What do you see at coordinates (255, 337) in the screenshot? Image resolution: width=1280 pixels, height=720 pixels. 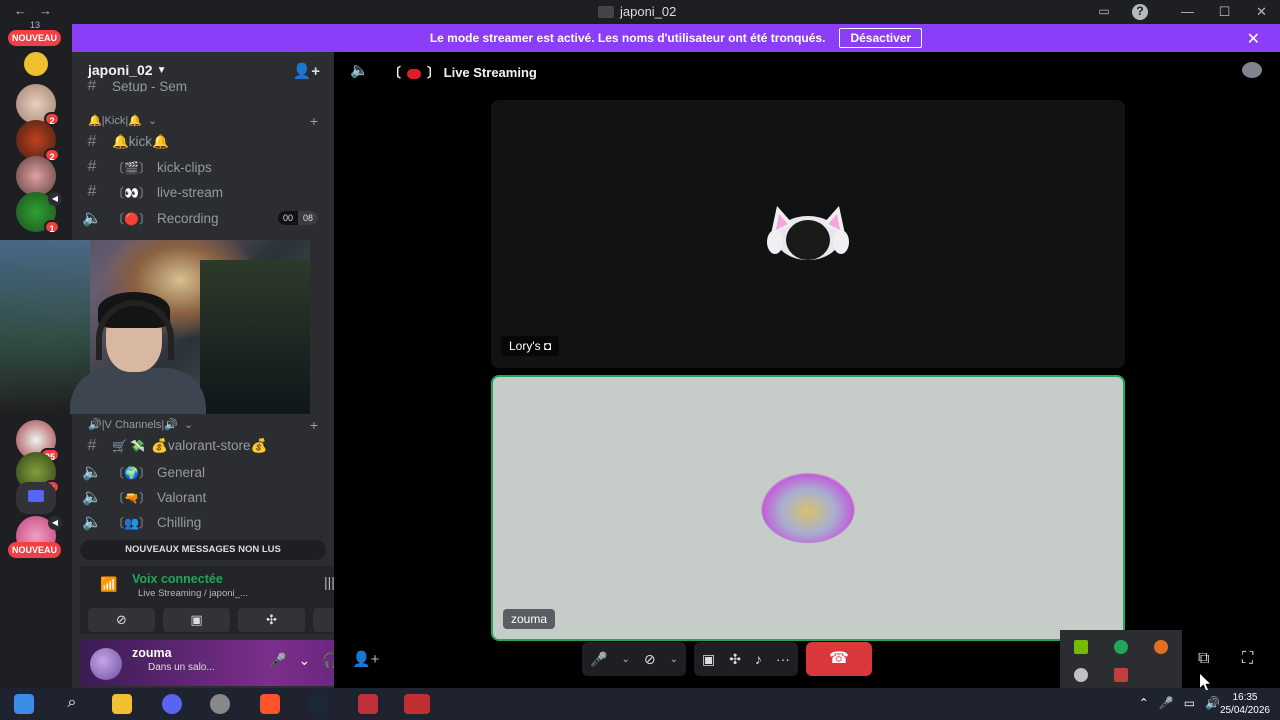 I see `webcam-background` at bounding box center [255, 337].